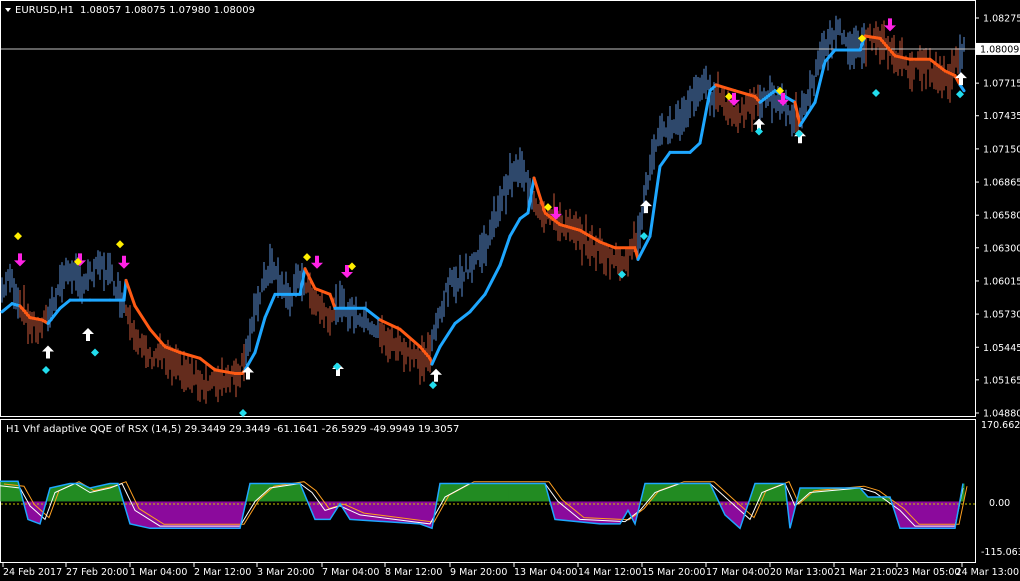  What do you see at coordinates (1001, 281) in the screenshot?
I see `price-tick-label: 1.06015` at bounding box center [1001, 281].